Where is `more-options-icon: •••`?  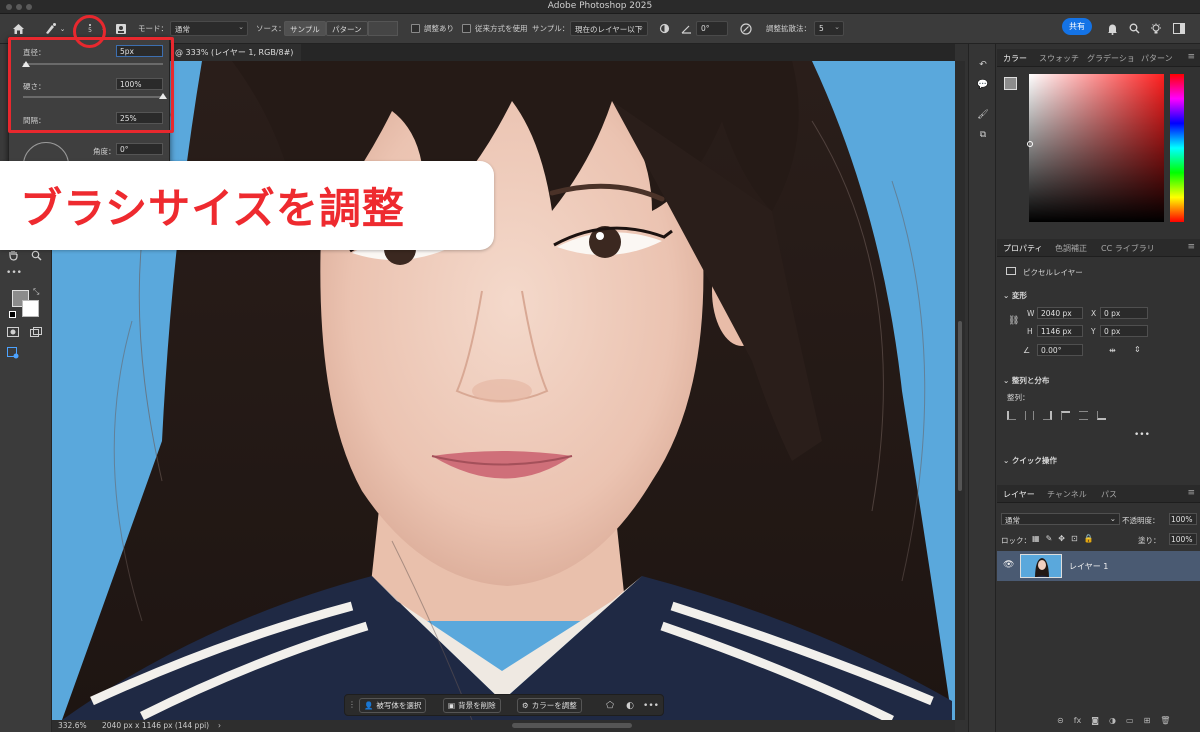
more-options-icon: ••• is located at coordinates (651, 706).